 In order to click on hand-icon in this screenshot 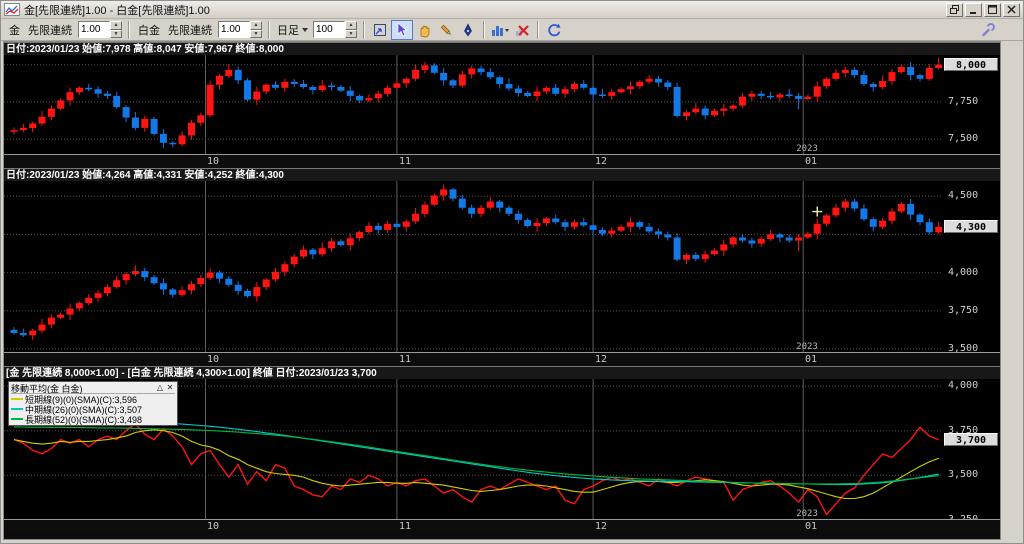, I will do `click(425, 31)`.